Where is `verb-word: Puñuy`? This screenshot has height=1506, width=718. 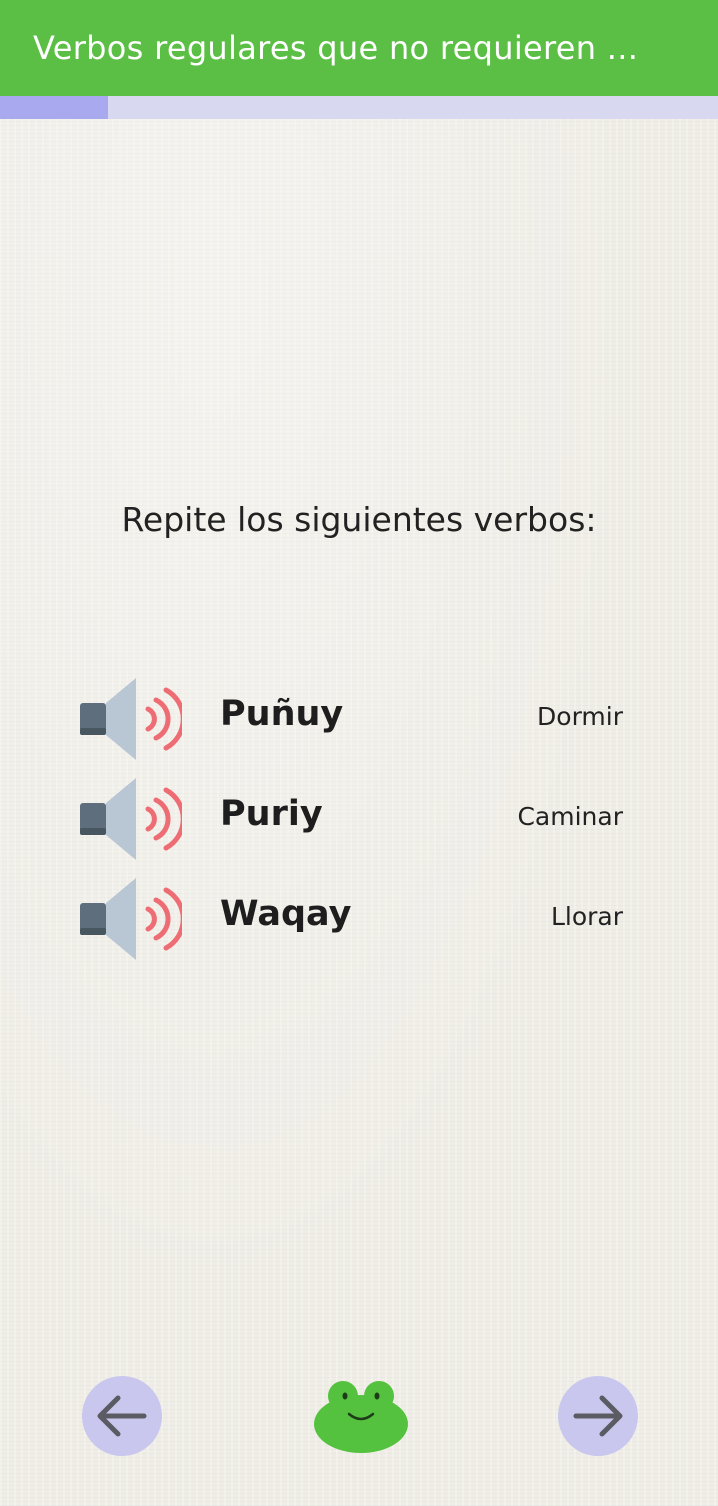
verb-word: Puñuy is located at coordinates (282, 714).